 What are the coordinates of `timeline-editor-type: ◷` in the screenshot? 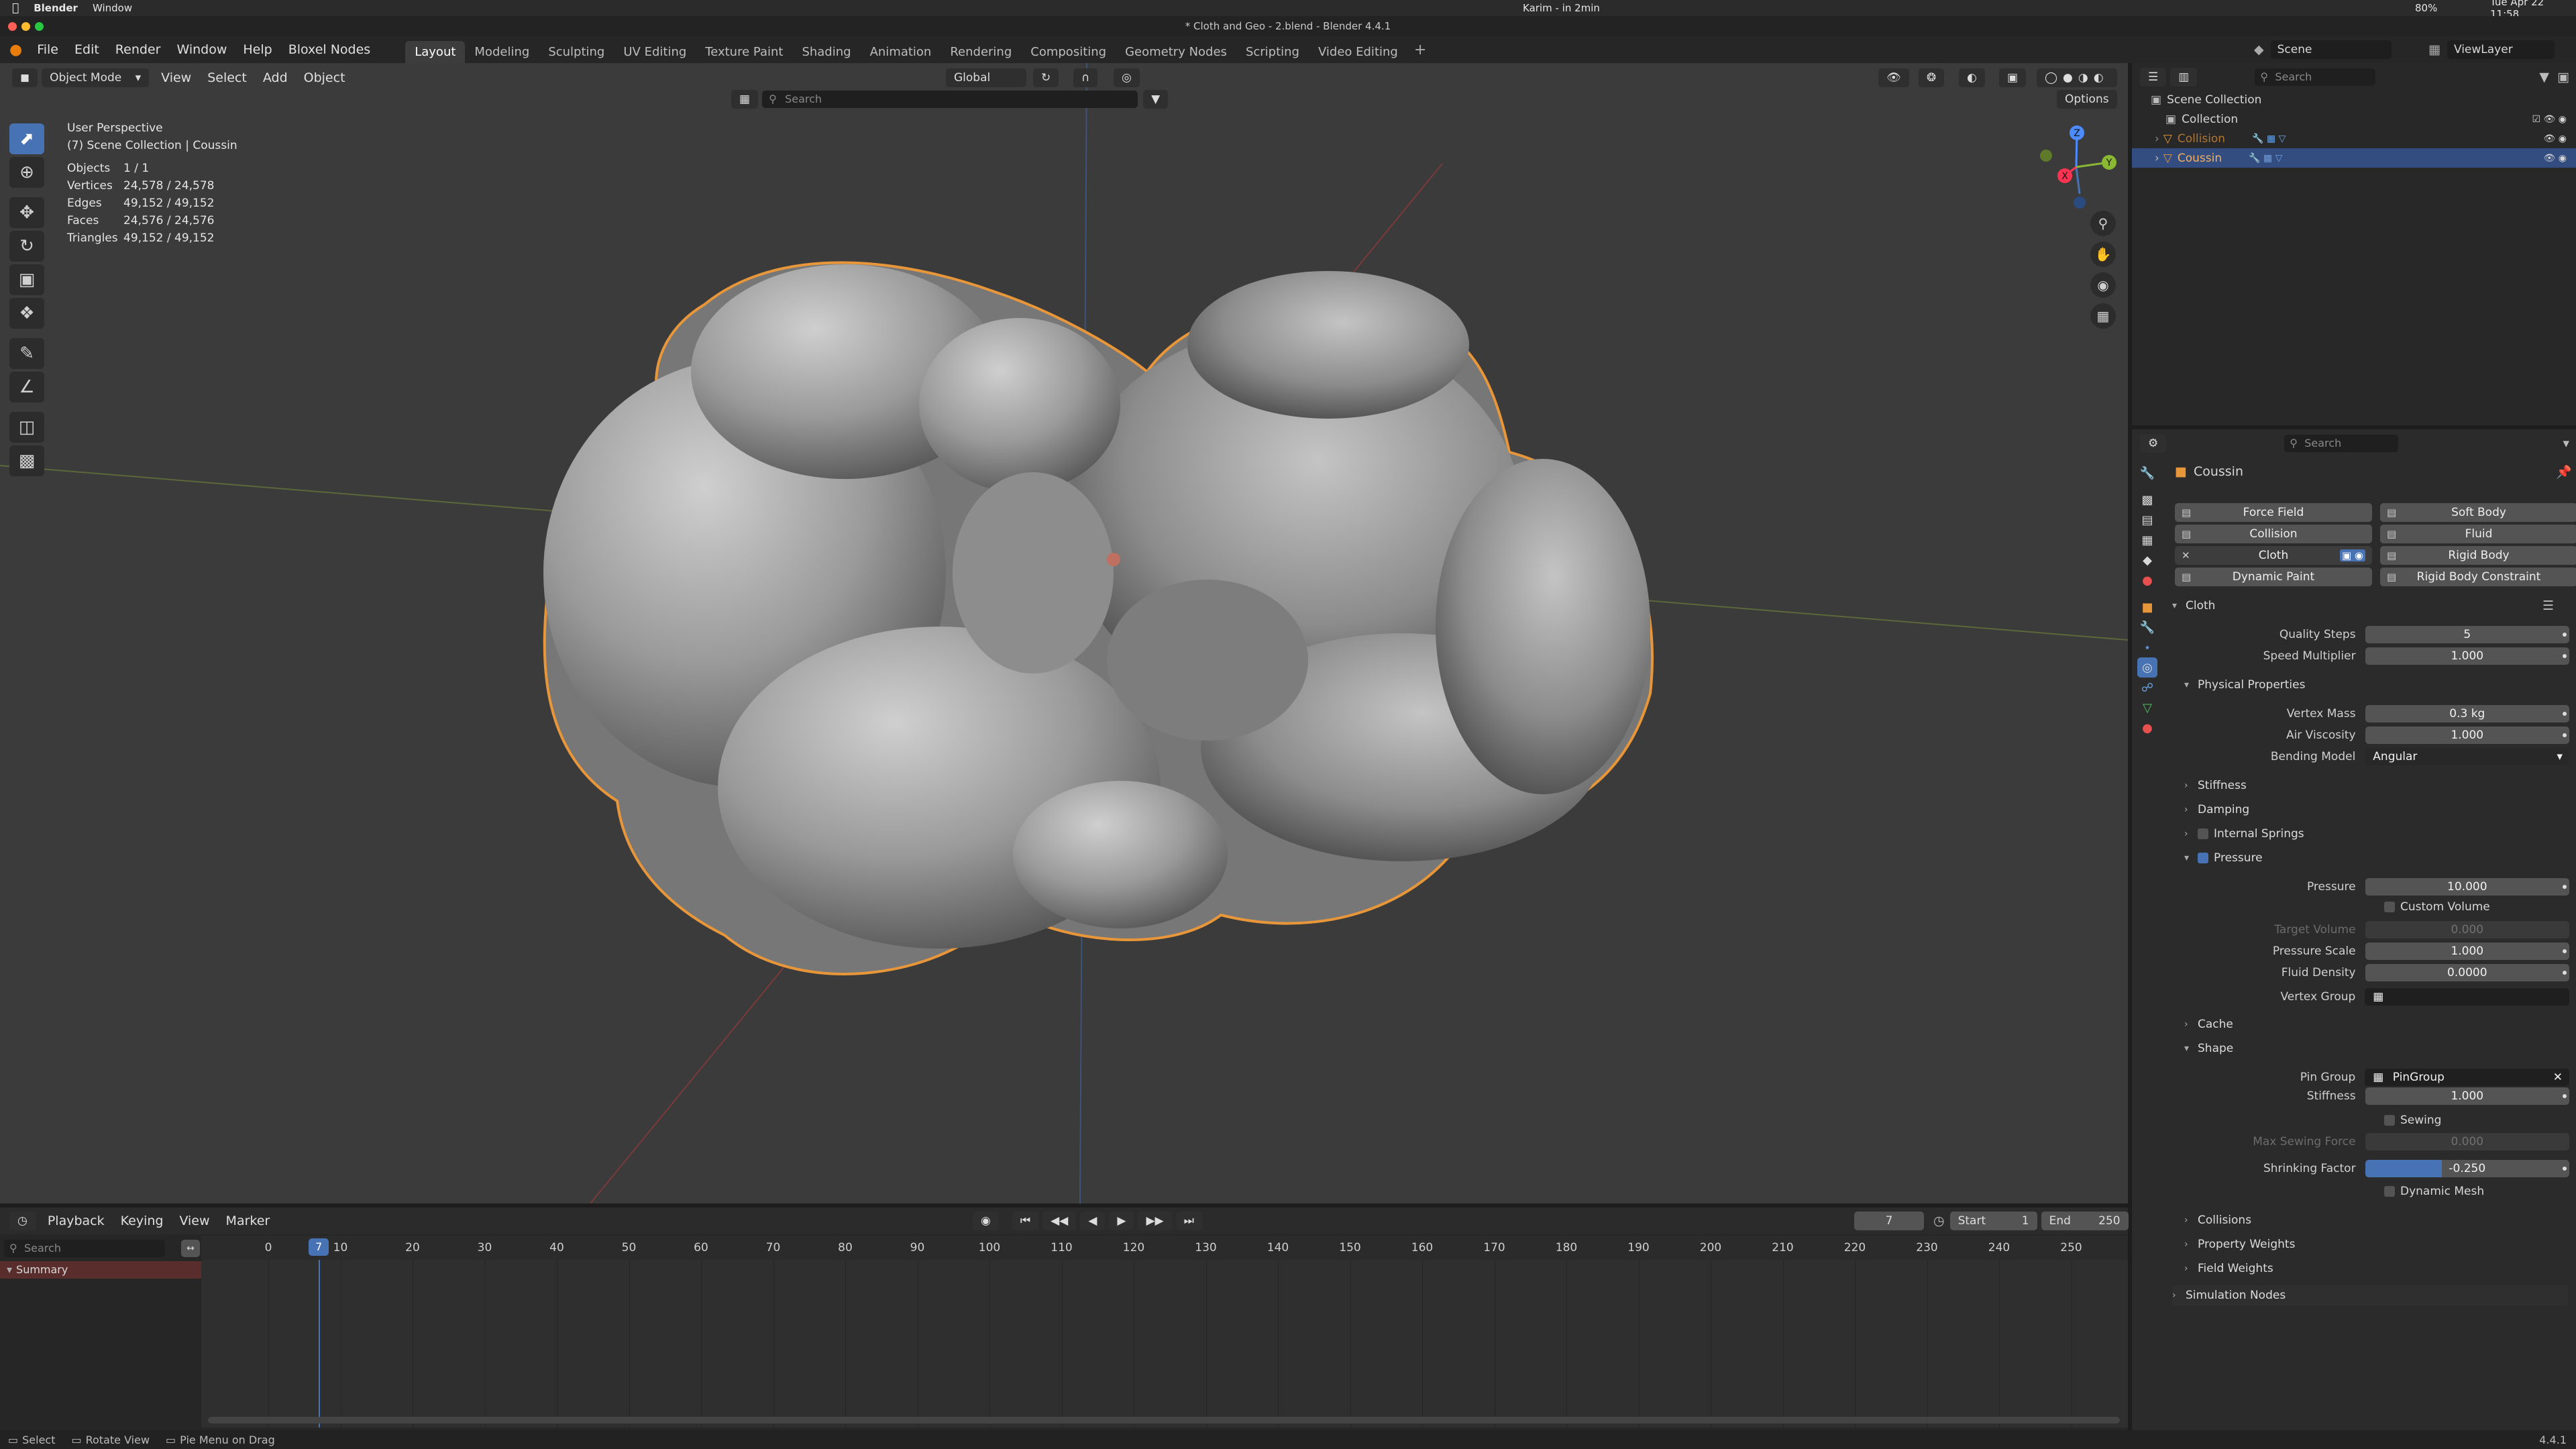 It's located at (22, 1221).